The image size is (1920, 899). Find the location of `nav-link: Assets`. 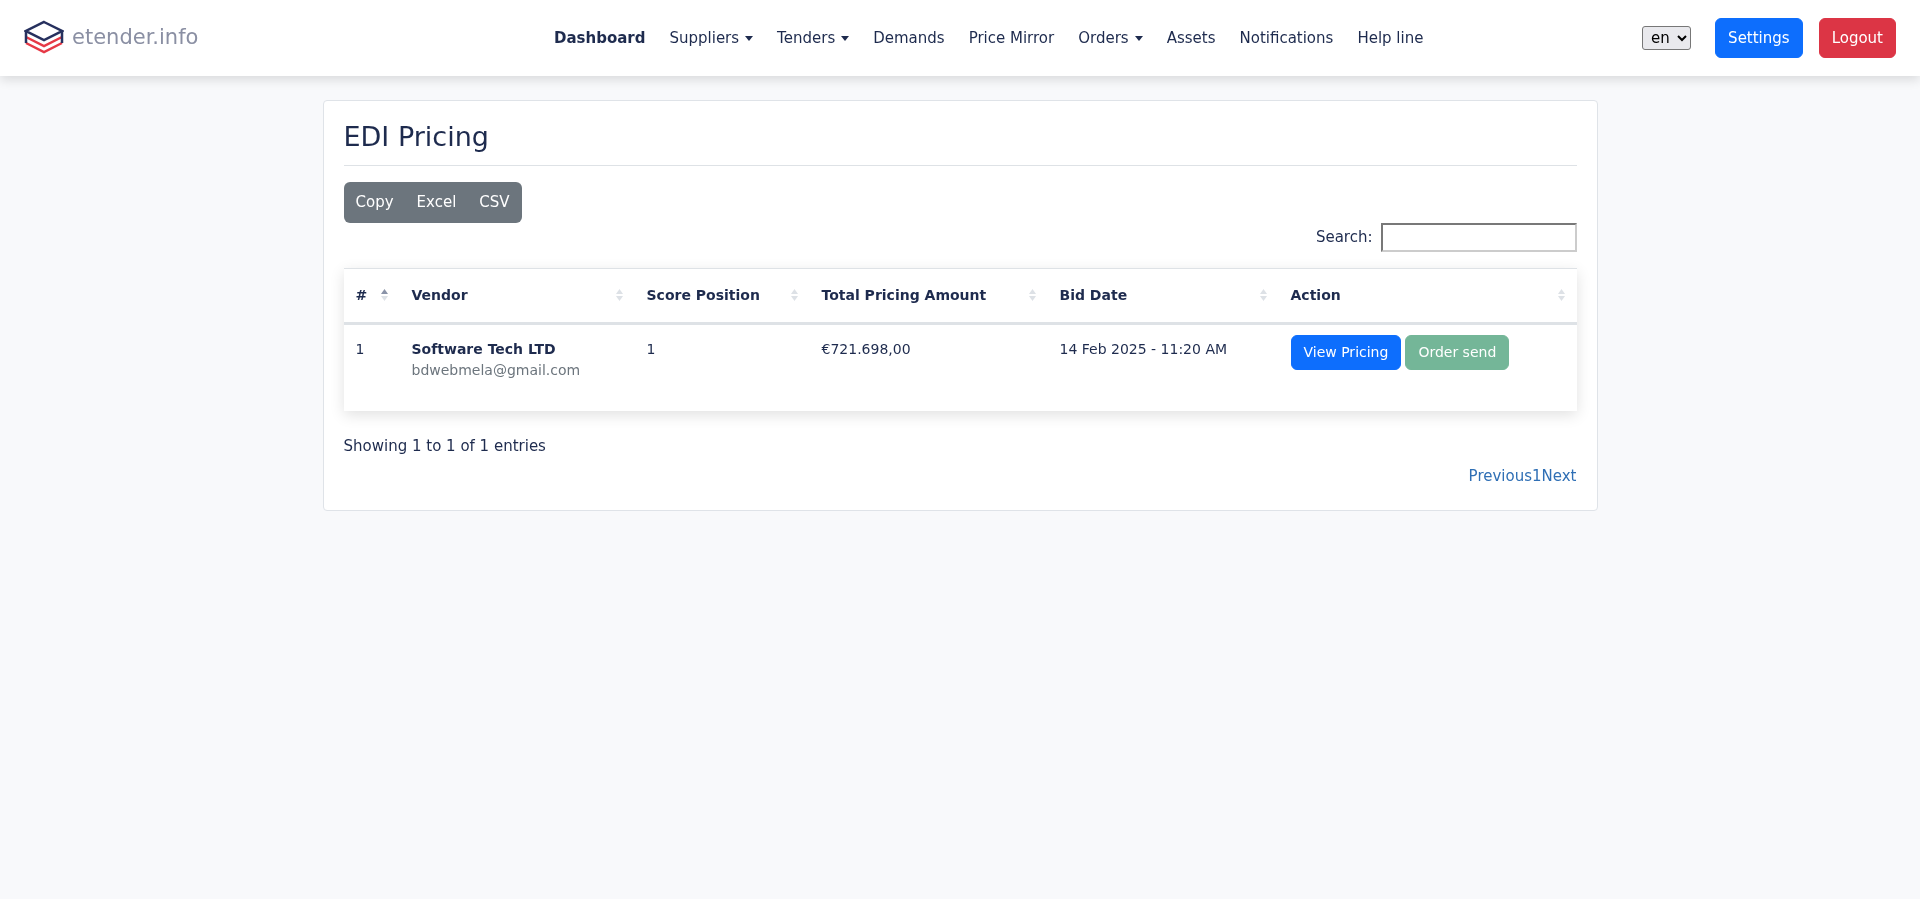

nav-link: Assets is located at coordinates (1191, 38).